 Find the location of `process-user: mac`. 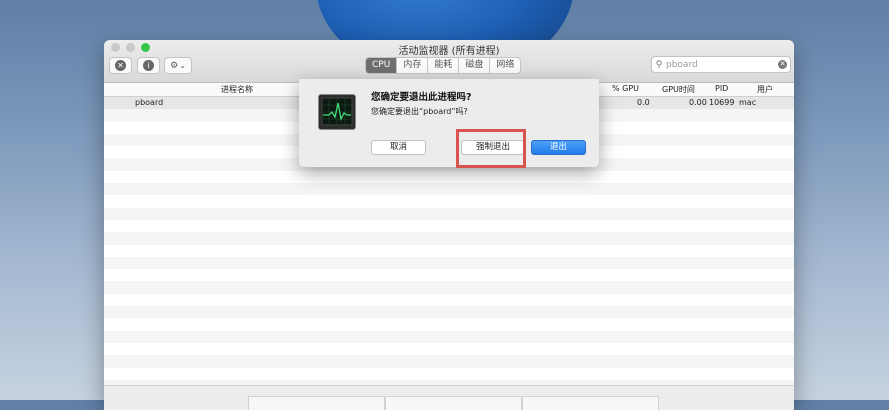

process-user: mac is located at coordinates (748, 102).